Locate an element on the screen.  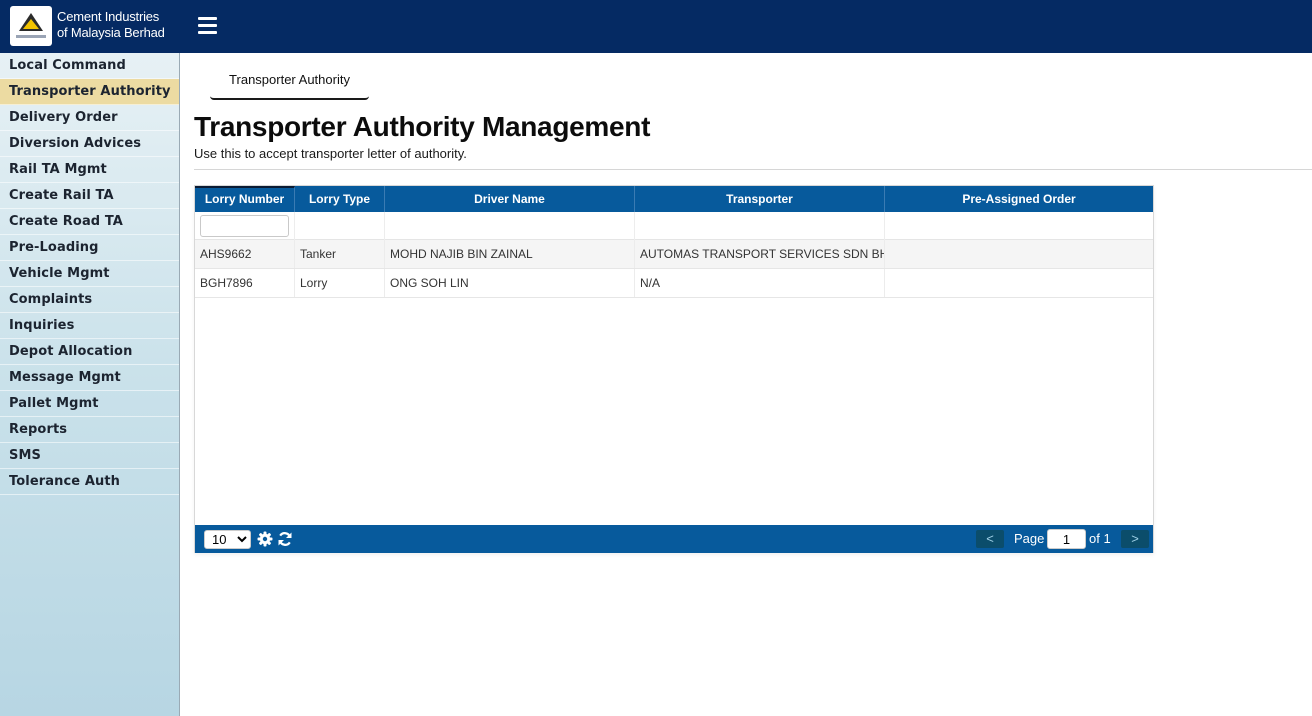
column-header-pre-assigned-order: Pre-Assigned Order is located at coordinates (1019, 199).